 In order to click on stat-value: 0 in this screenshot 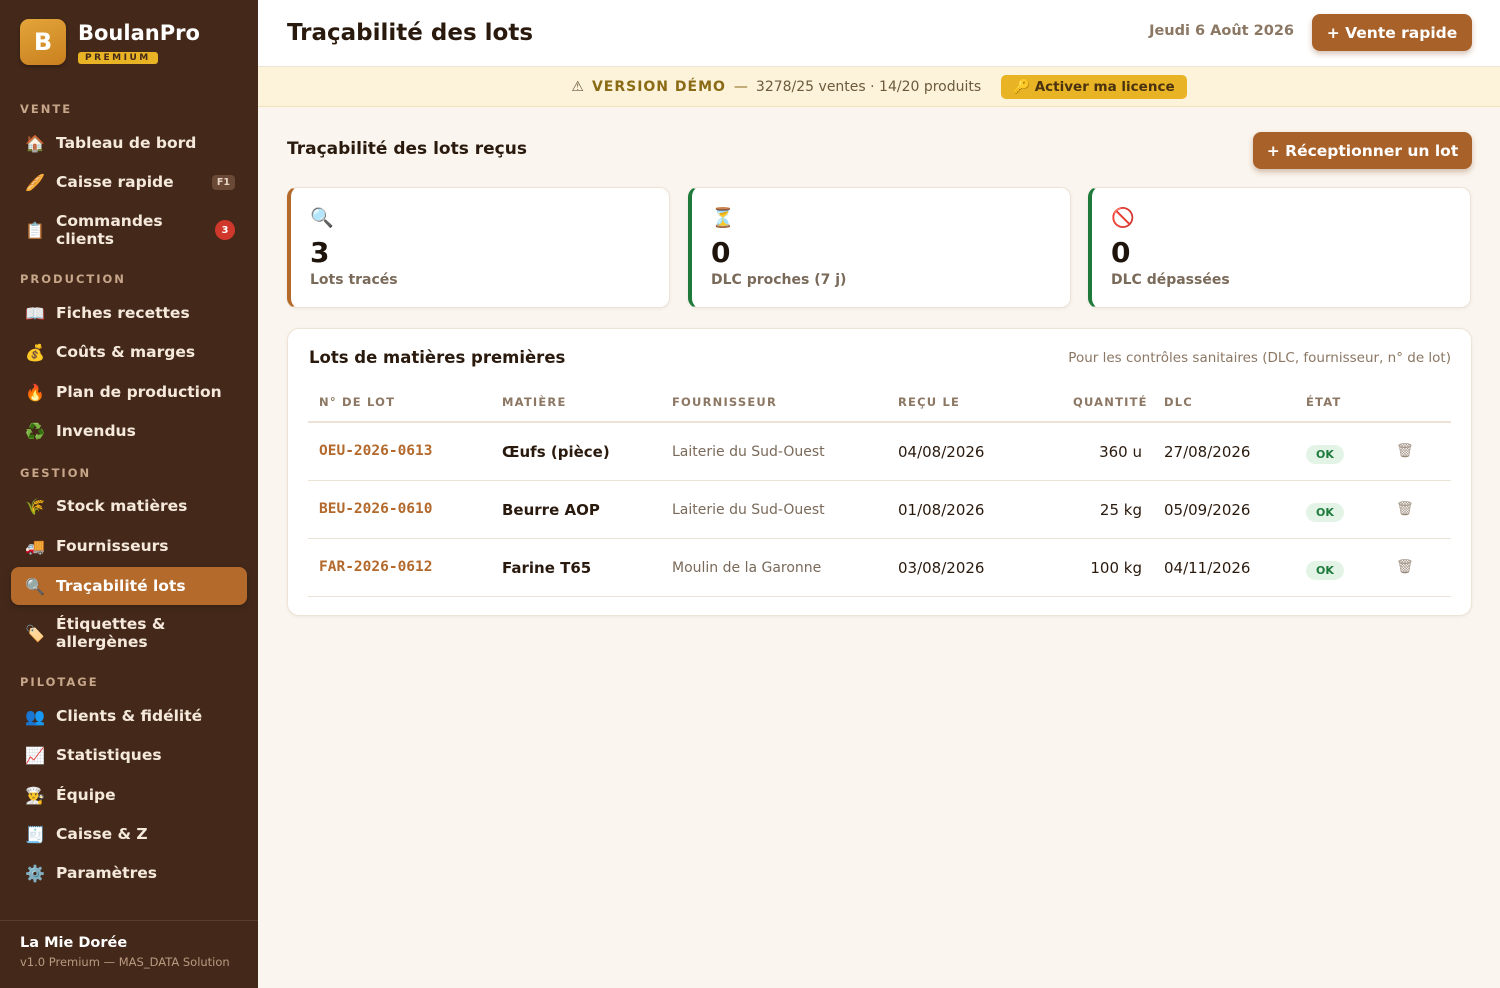, I will do `click(721, 252)`.